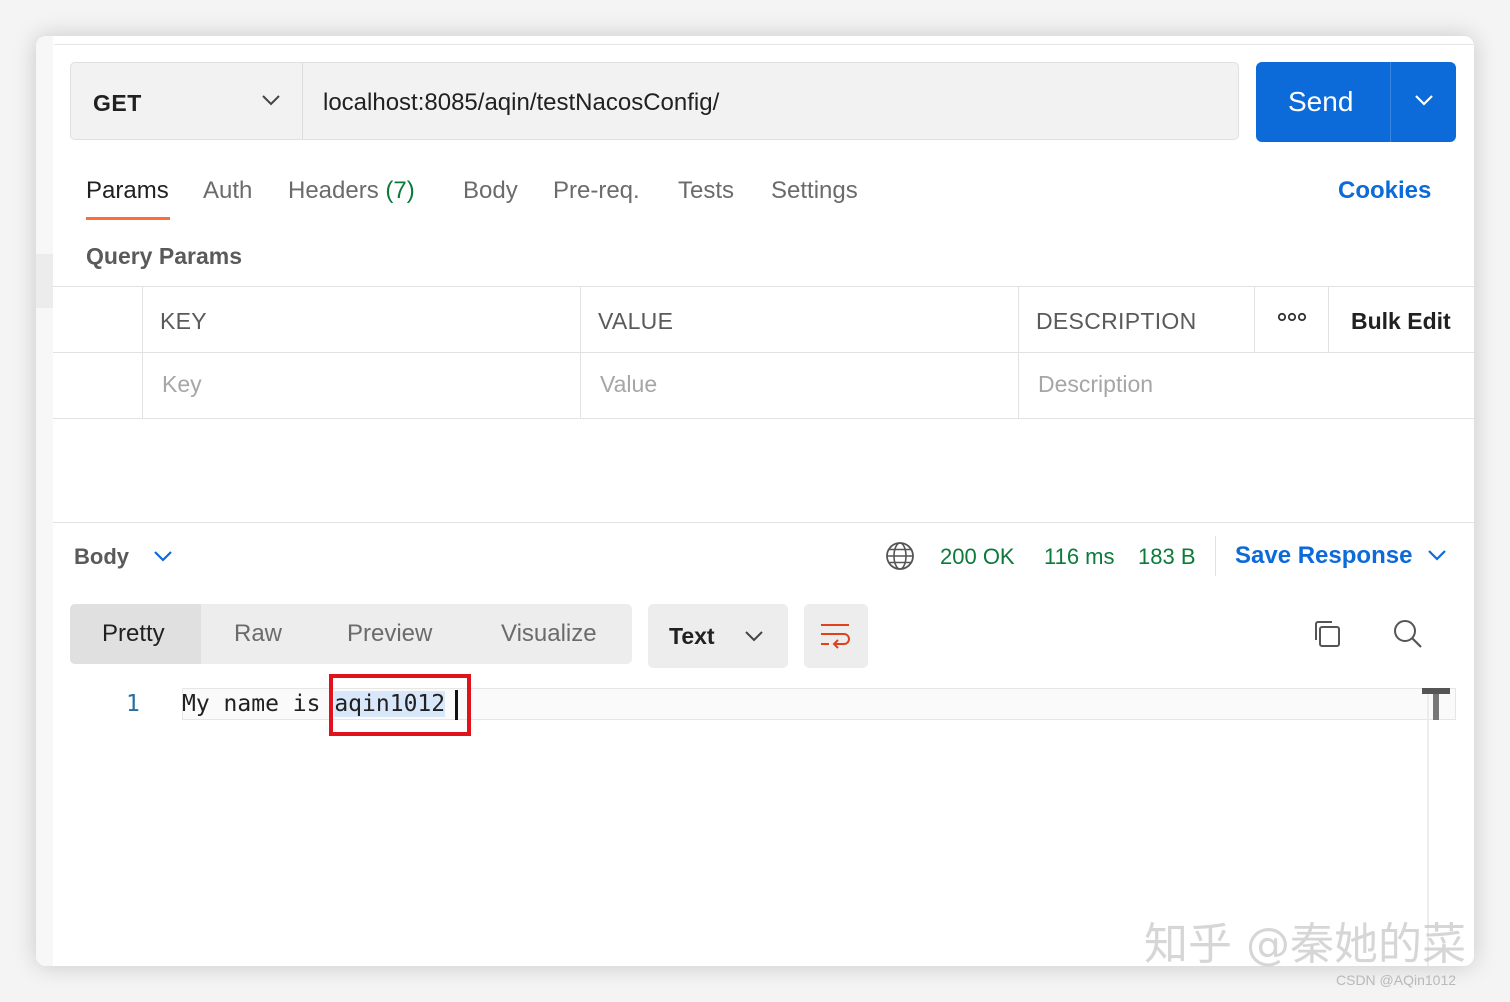  Describe the element at coordinates (389, 634) in the screenshot. I see `view-tab-preview: Preview` at that location.